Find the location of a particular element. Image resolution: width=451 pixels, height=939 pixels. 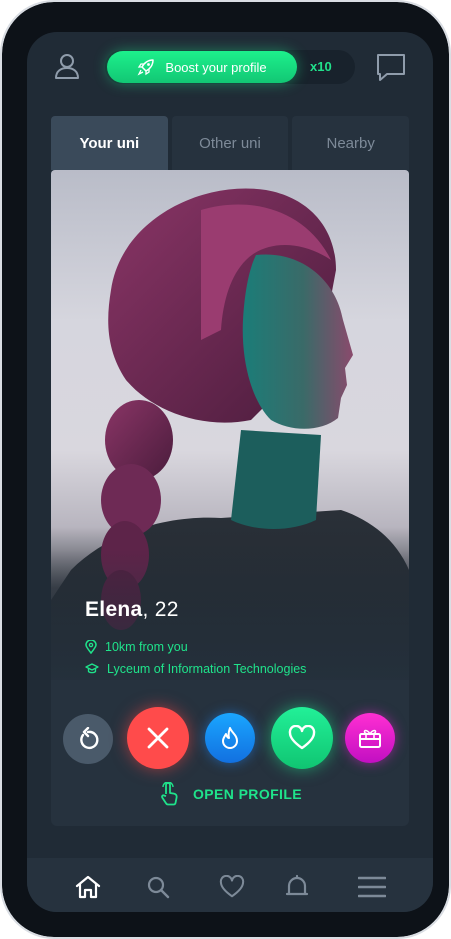

profile-first-name: Elena is located at coordinates (114, 609).